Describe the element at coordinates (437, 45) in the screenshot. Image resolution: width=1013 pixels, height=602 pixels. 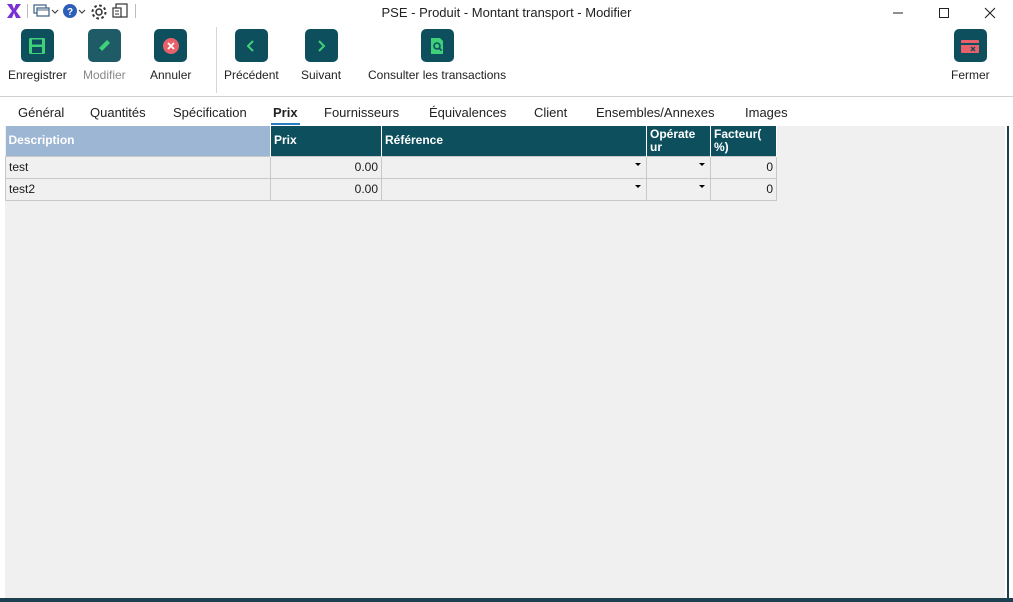
I see `document-search-icon` at that location.